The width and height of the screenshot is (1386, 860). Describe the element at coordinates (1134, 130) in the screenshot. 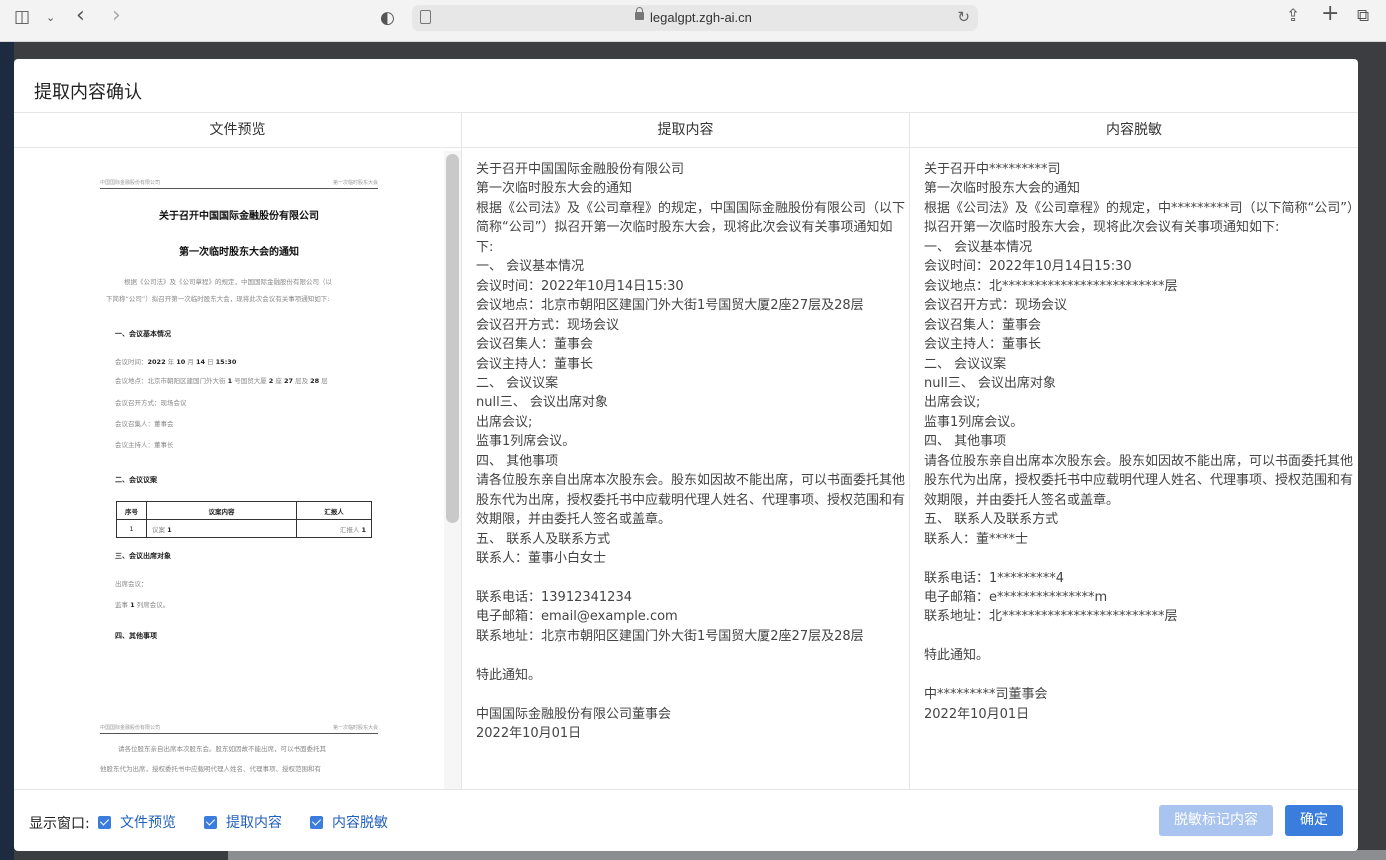

I see `col-header-mask: 内容脱敏` at that location.